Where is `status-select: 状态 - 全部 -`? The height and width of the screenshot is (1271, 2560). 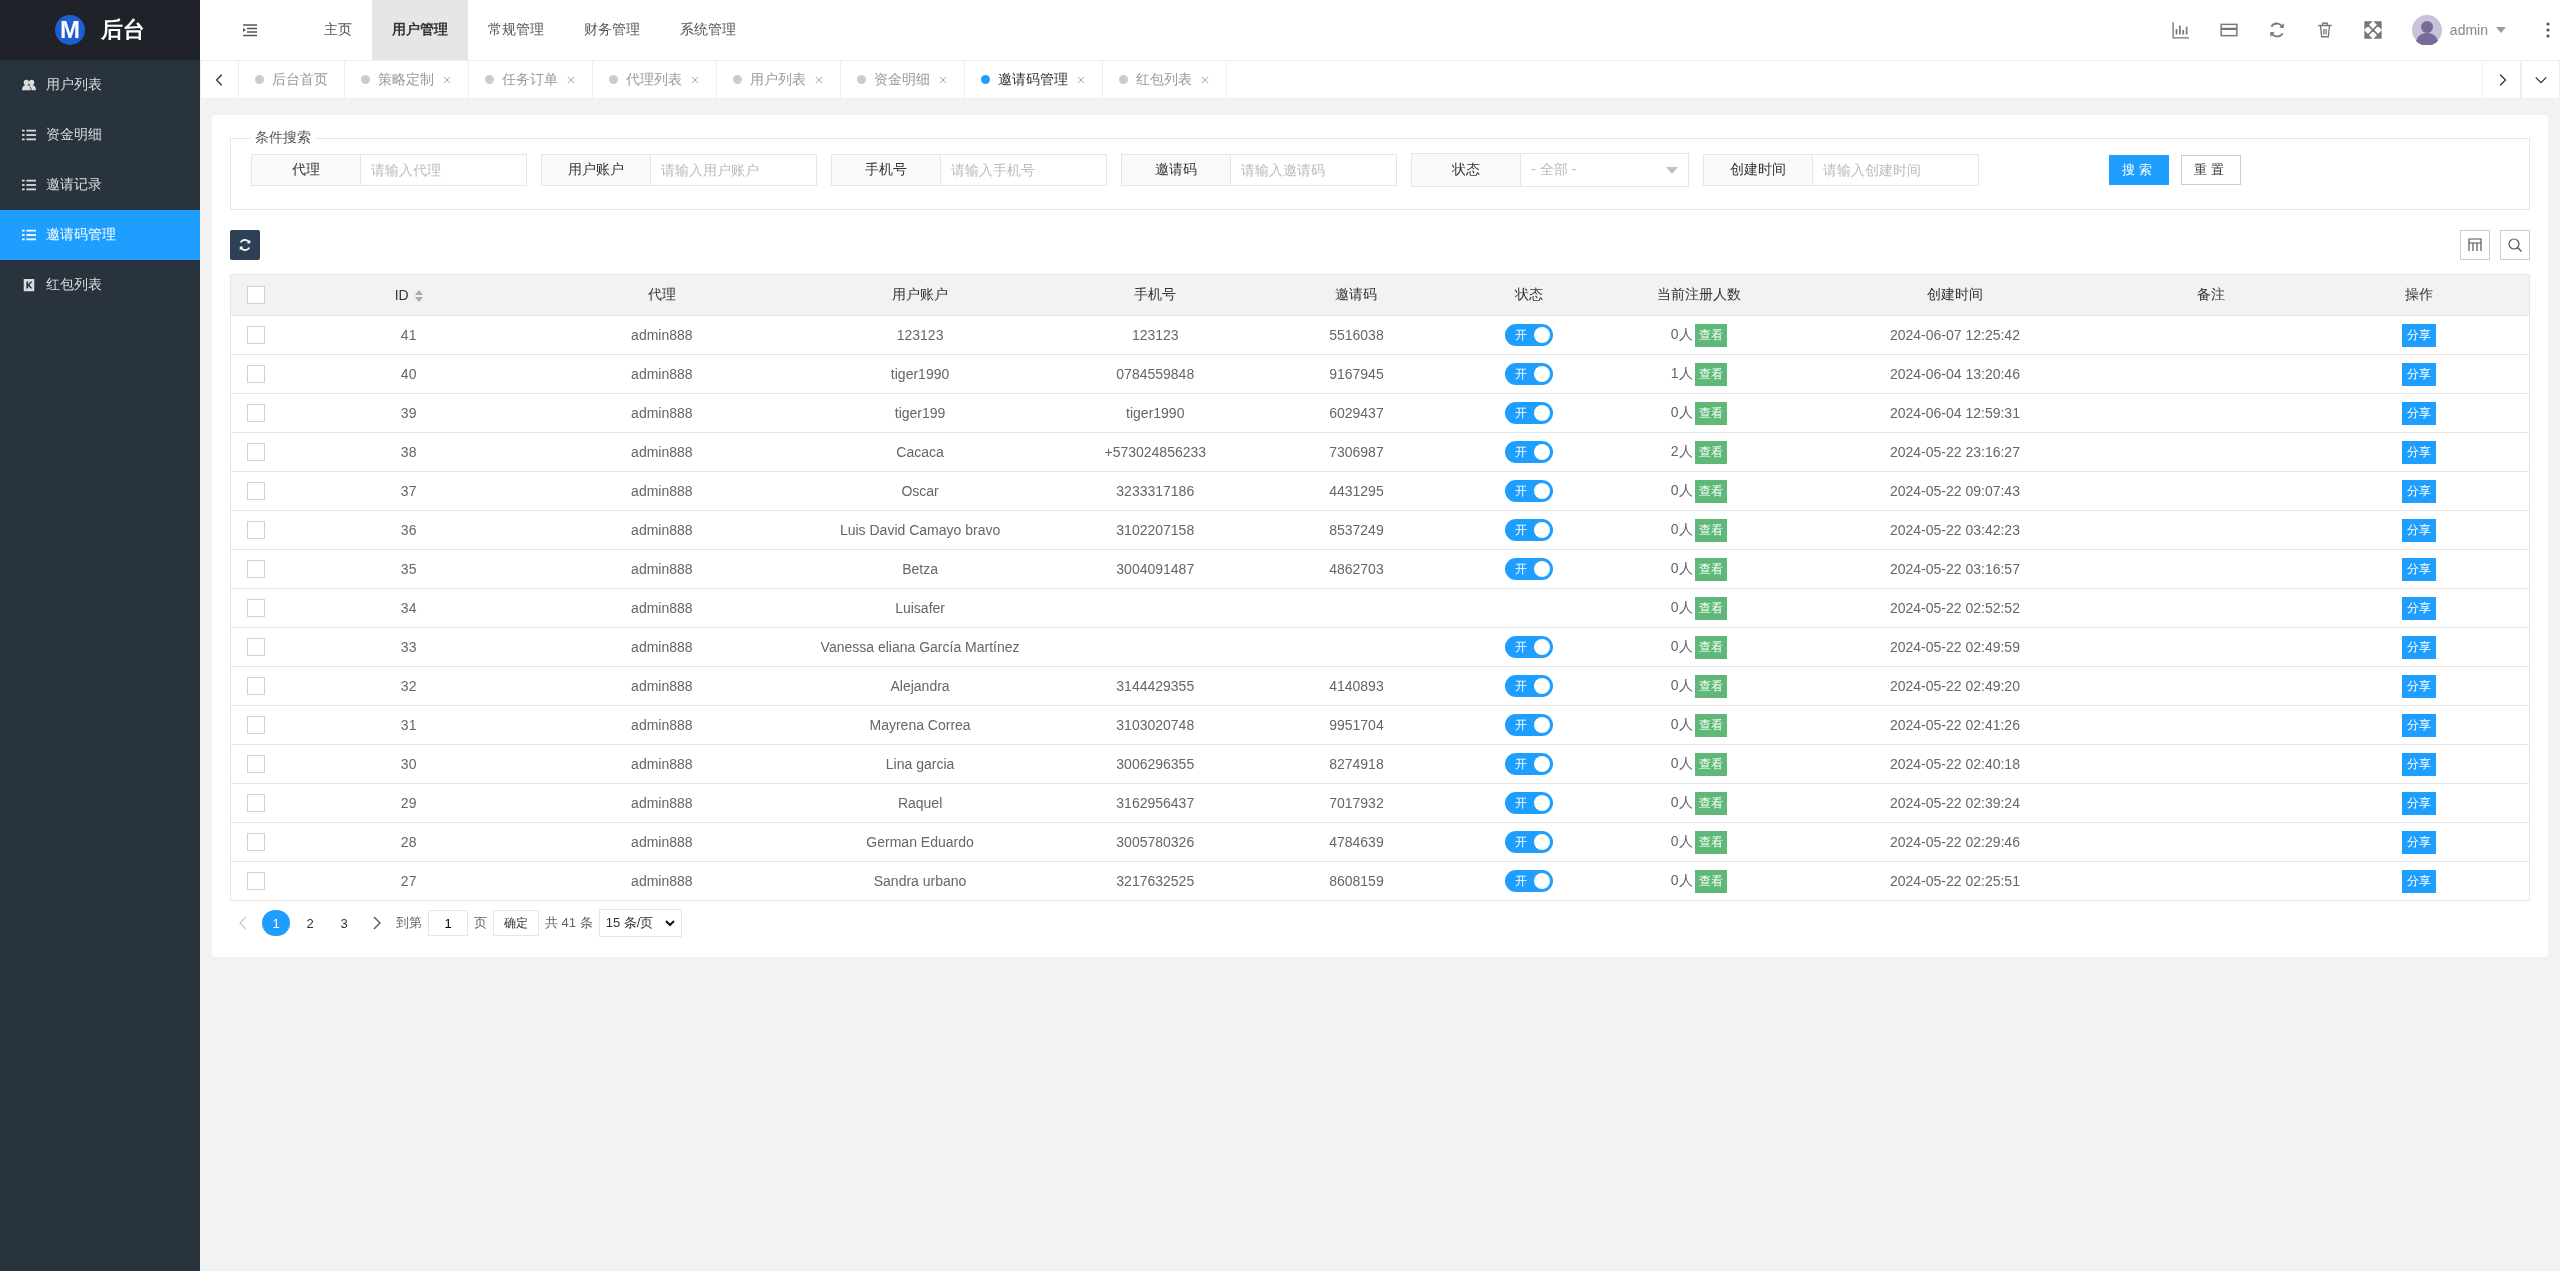
status-select: 状态 - 全部 - is located at coordinates (1550, 170).